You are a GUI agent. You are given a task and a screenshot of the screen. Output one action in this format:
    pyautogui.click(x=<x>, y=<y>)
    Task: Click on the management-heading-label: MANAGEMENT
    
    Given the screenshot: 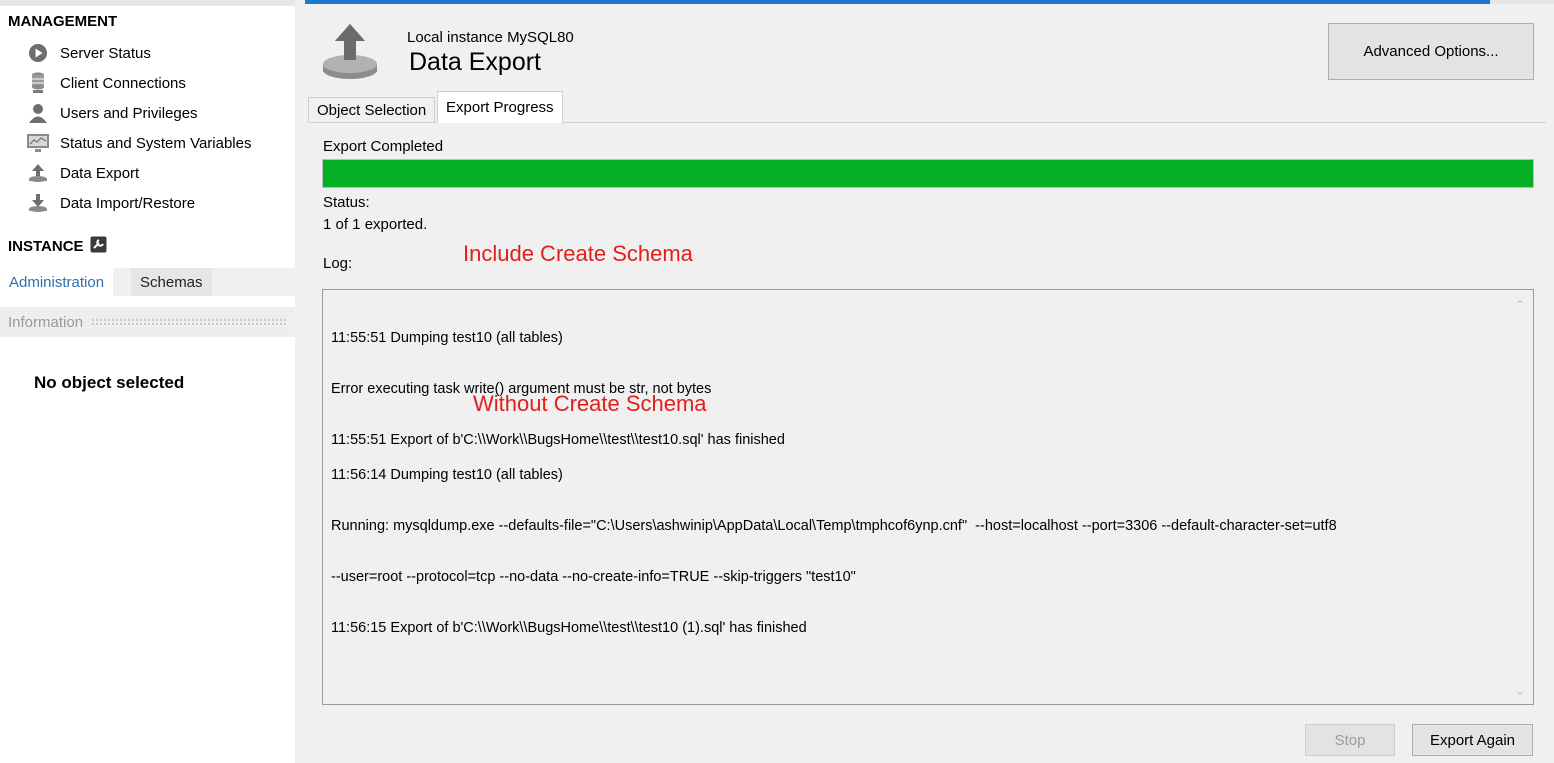 What is the action you would take?
    pyautogui.click(x=63, y=21)
    